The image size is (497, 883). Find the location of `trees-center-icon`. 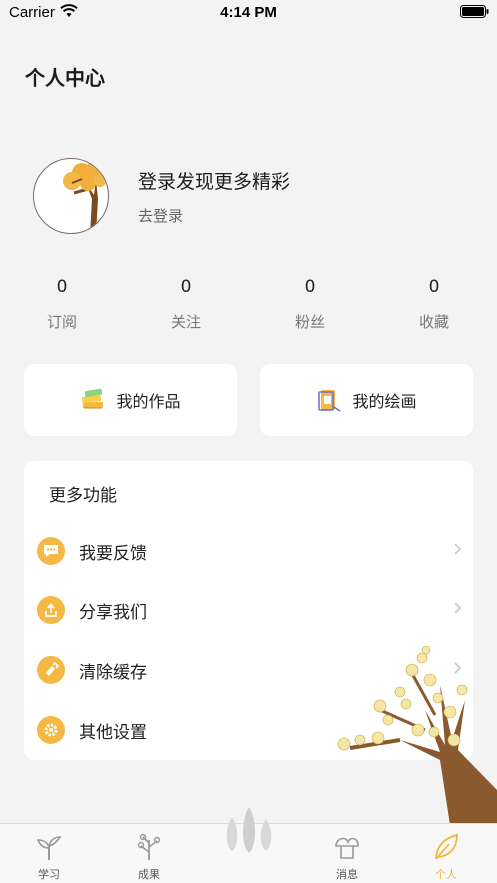

trees-center-icon is located at coordinates (249, 830).